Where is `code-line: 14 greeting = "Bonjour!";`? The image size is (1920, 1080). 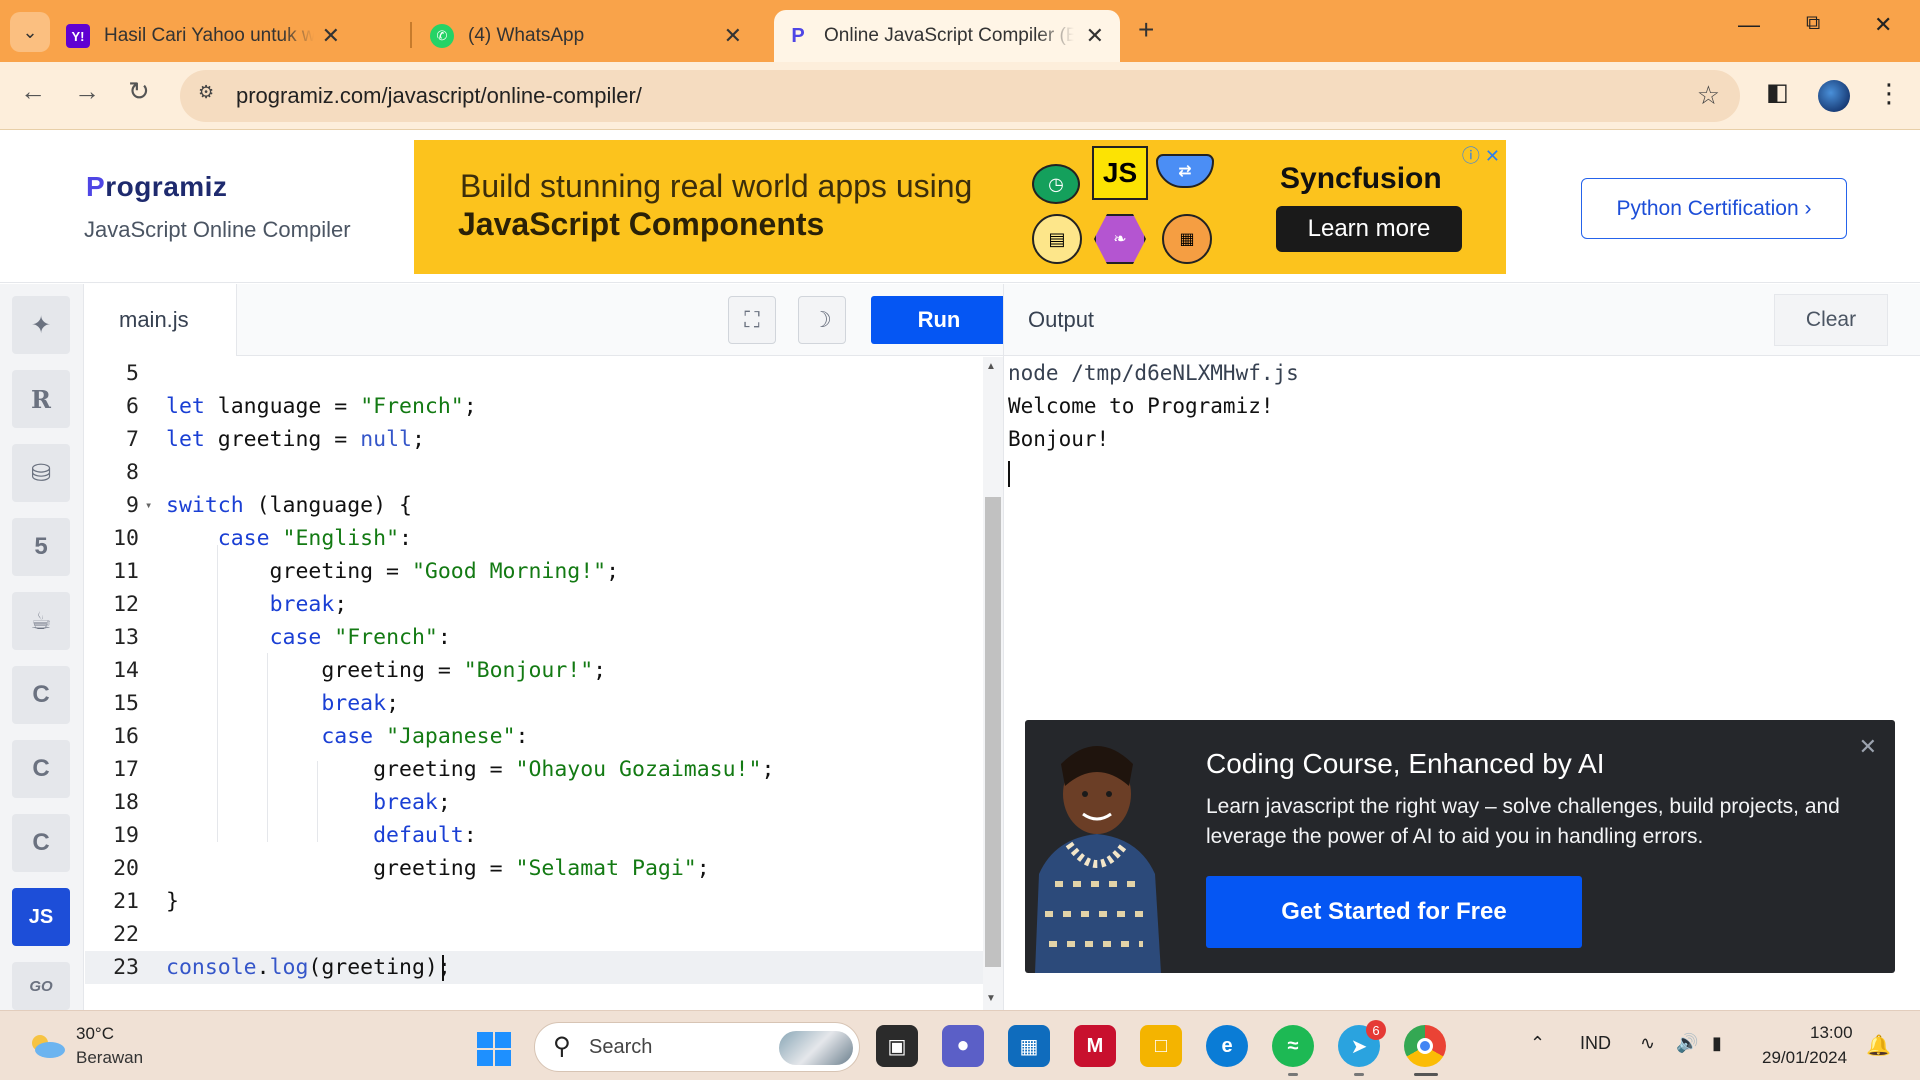 code-line: 14 greeting = "Bonjour!"; is located at coordinates (534, 670).